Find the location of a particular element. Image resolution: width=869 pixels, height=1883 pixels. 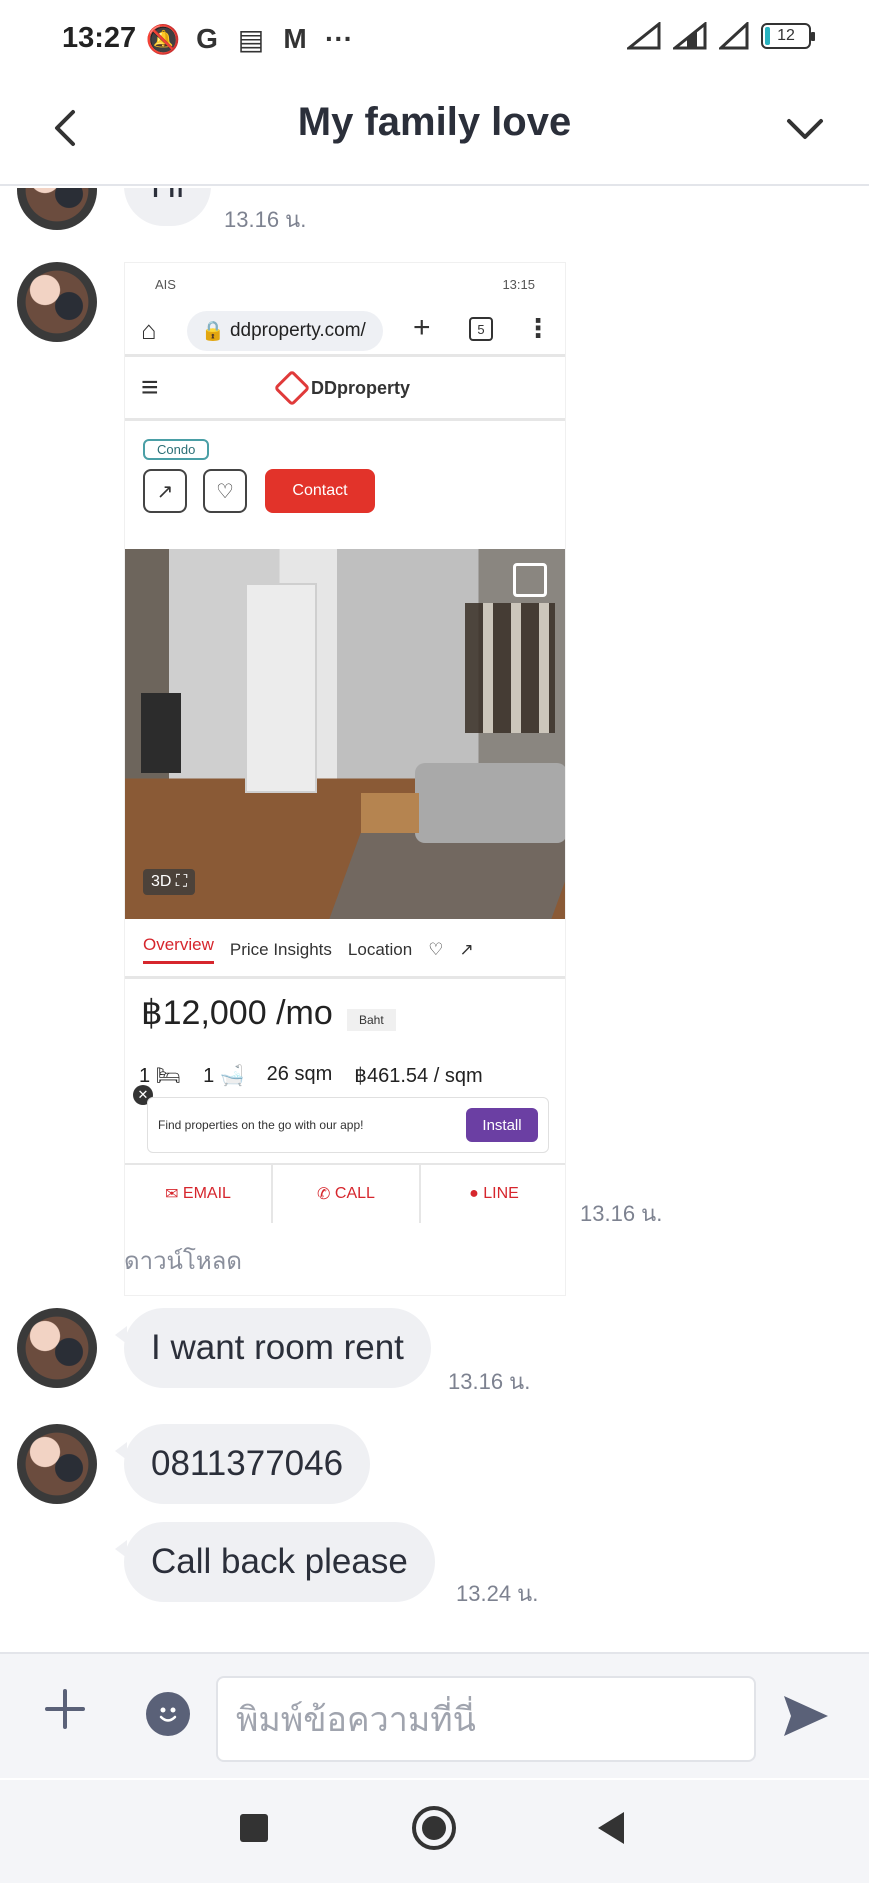

shot-status-left: AIS is located at coordinates (165, 284).